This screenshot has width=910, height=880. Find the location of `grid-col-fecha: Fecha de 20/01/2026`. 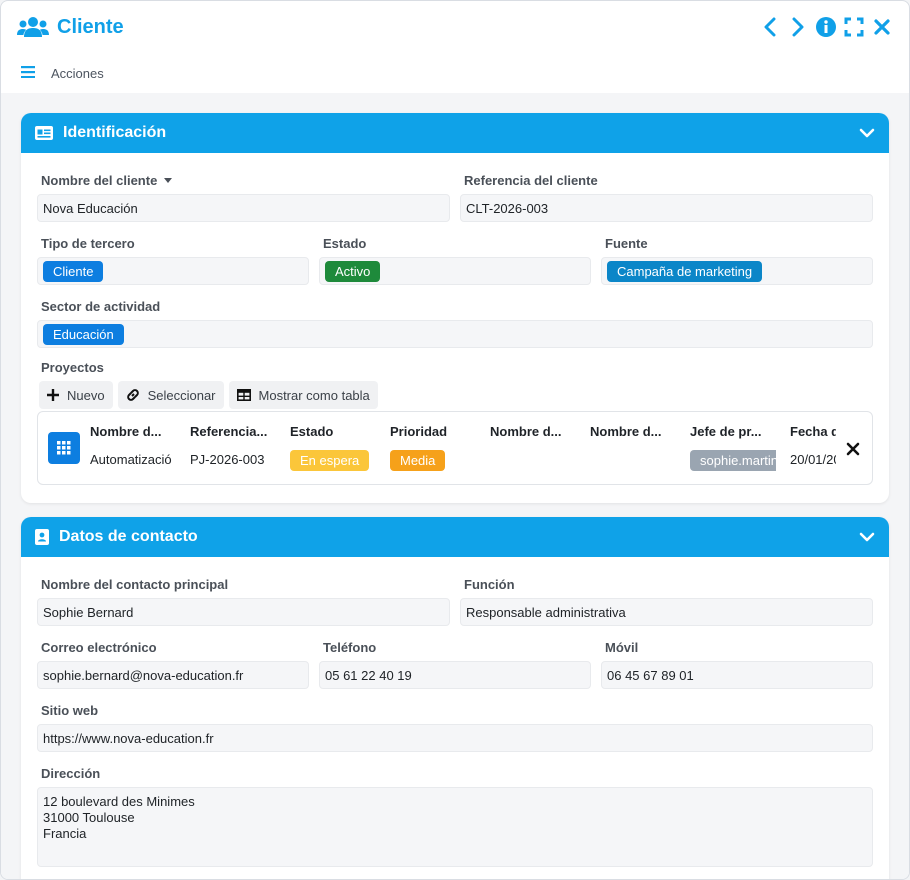

grid-col-fecha: Fecha de 20/01/2026 is located at coordinates (813, 448).